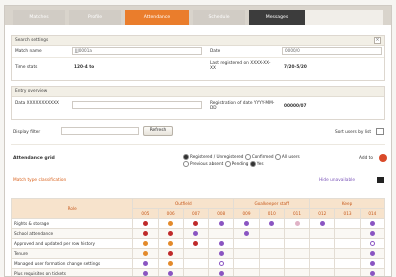 The width and height of the screenshot is (396, 277). What do you see at coordinates (145, 213) in the screenshot?
I see `column-header: 005` at bounding box center [145, 213].